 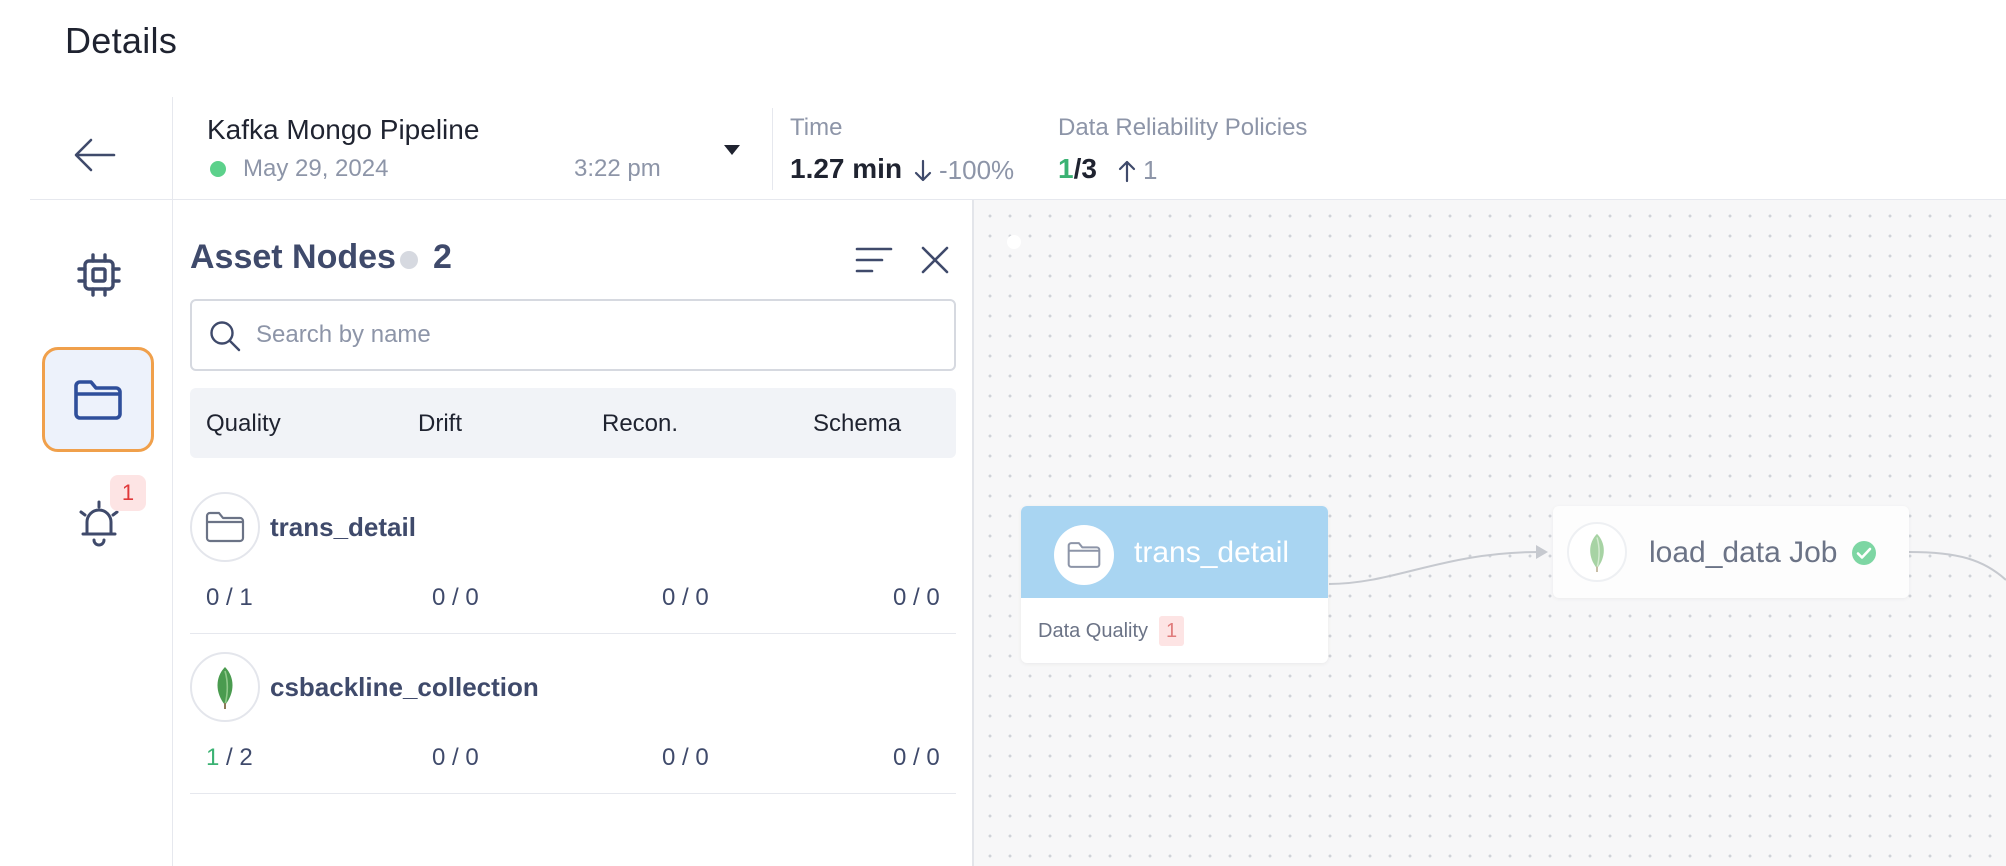 I want to click on metric-quality-total: / 1, so click(x=236, y=597).